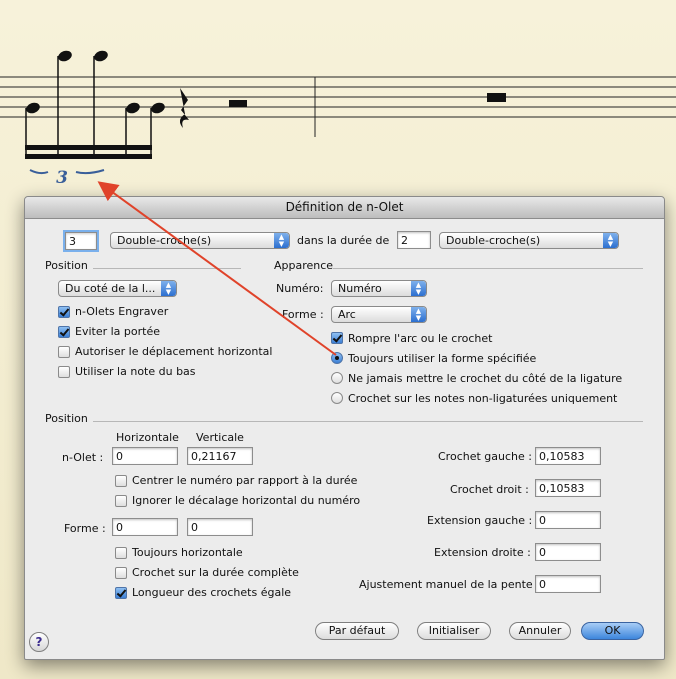 This screenshot has height=679, width=676. I want to click on right-extension-label: Extension droite :, so click(482, 552).